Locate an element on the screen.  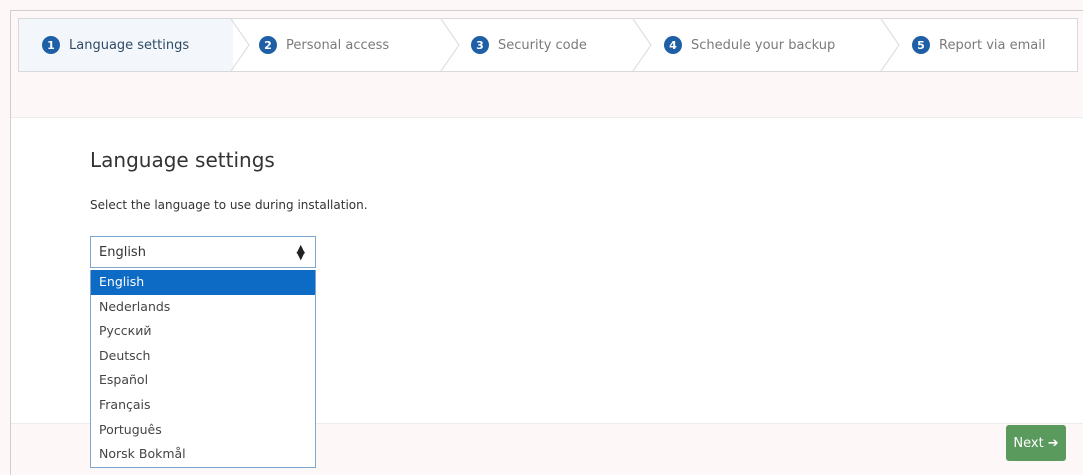
step-language-settings: 1 Language settings is located at coordinates (126, 45).